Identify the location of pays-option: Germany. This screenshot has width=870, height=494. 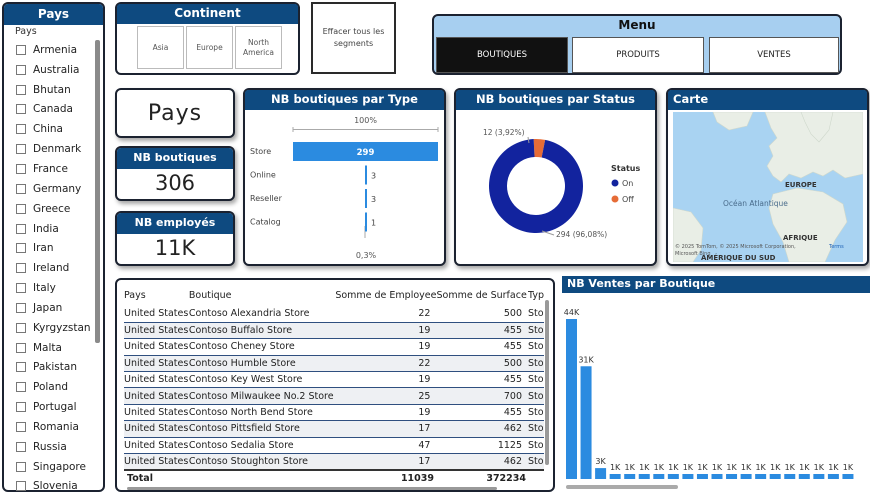
(54, 189).